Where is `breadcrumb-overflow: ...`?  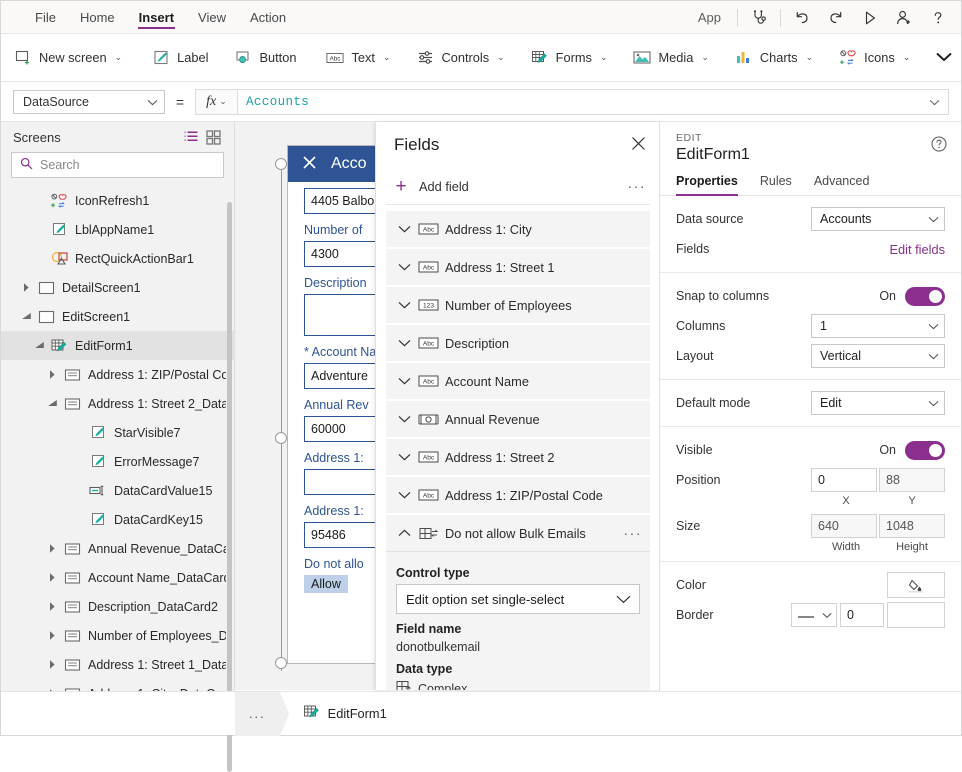
breadcrumb-overflow: ... is located at coordinates (257, 713).